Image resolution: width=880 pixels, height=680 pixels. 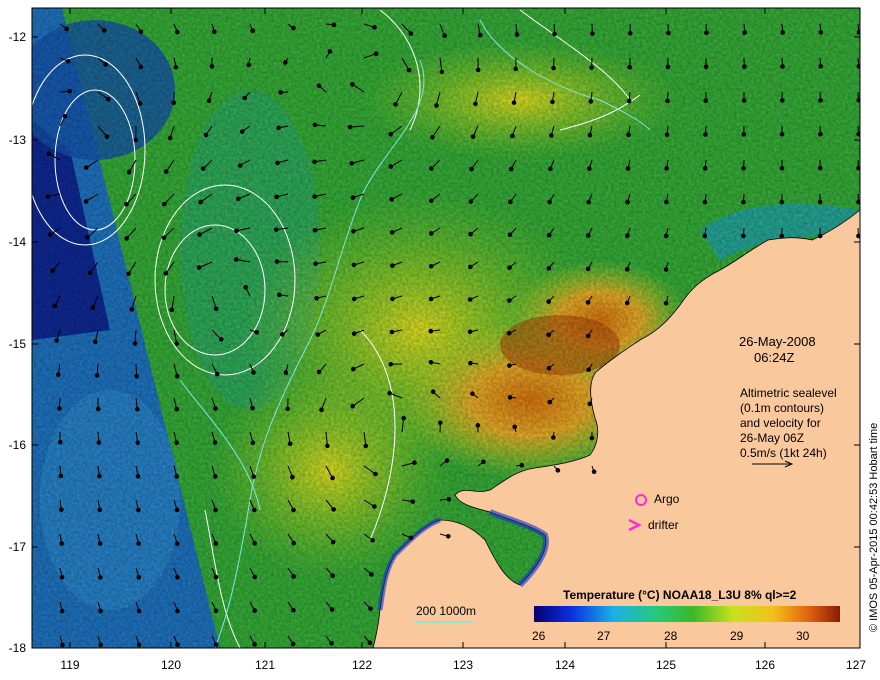 I want to click on x-tick-label: 124, so click(x=565, y=665).